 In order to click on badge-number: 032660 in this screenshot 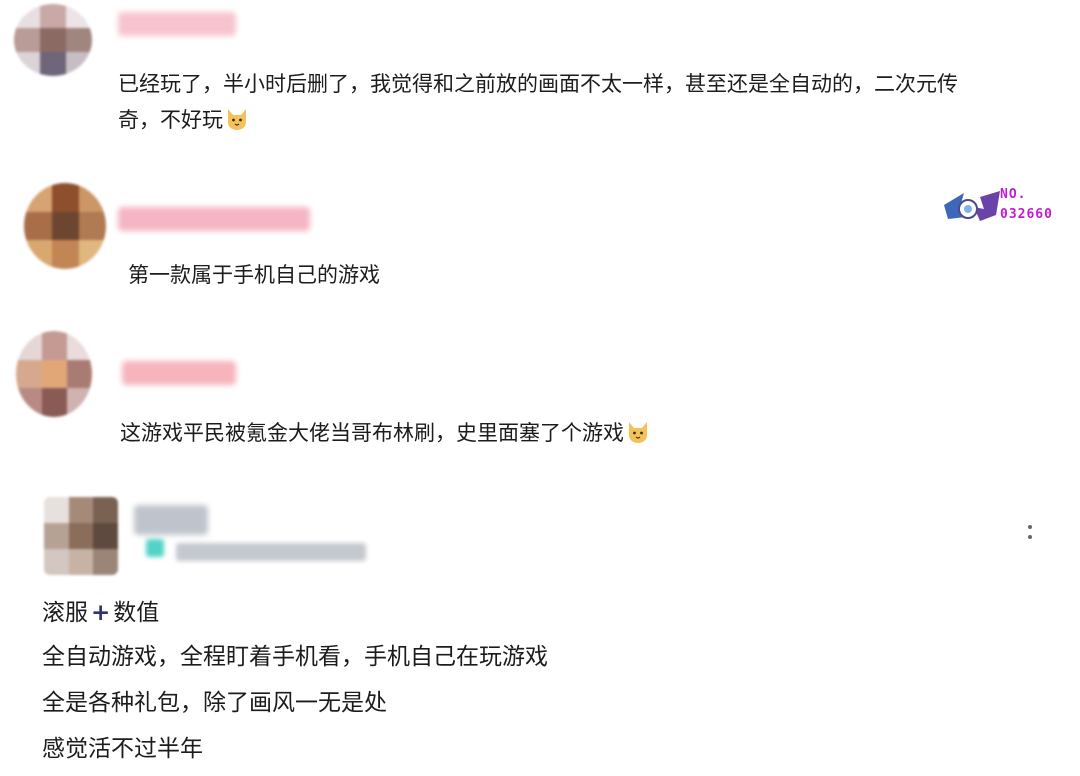, I will do `click(1026, 214)`.